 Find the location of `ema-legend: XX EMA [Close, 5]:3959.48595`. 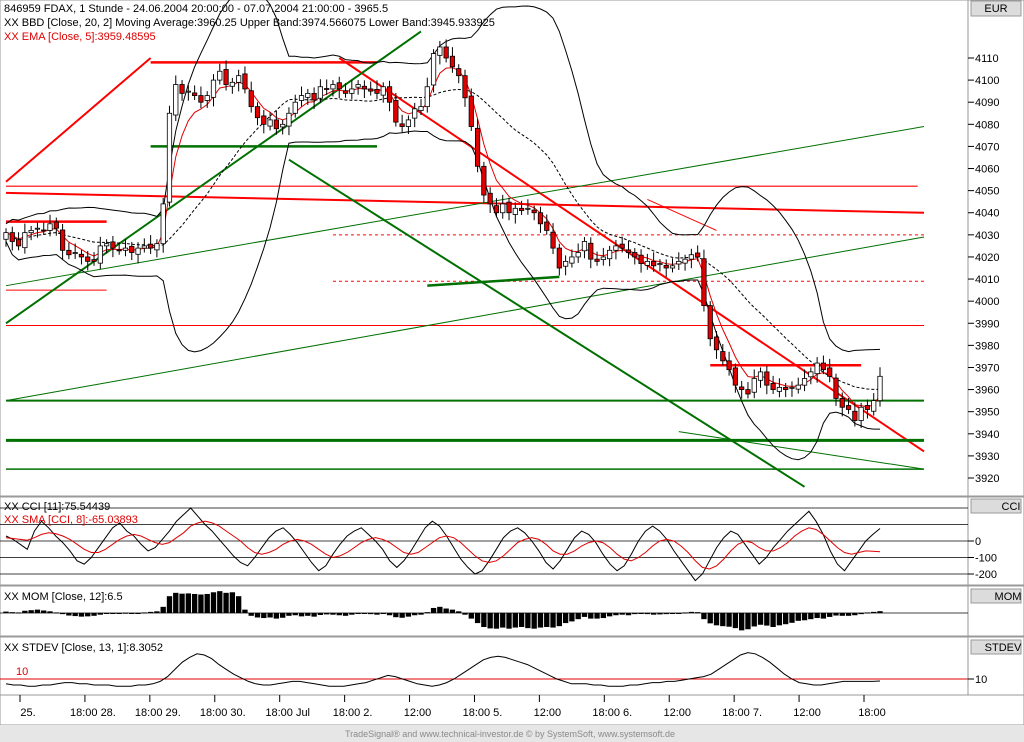

ema-legend: XX EMA [Close, 5]:3959.48595 is located at coordinates (80, 37).